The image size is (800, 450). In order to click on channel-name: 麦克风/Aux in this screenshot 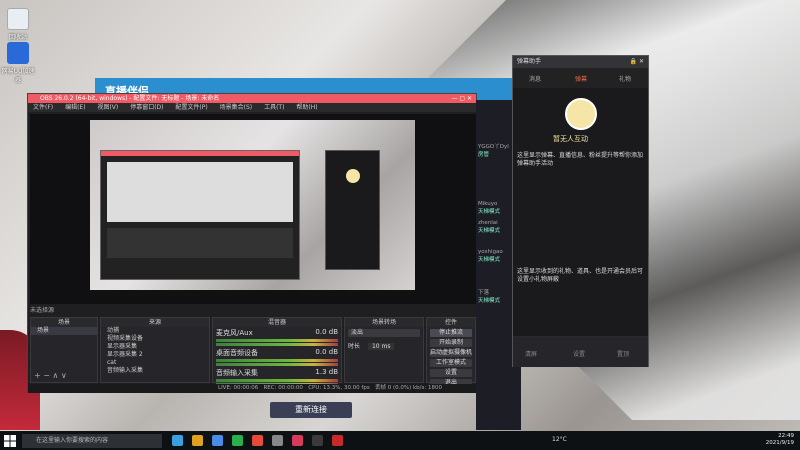, I will do `click(234, 333)`.